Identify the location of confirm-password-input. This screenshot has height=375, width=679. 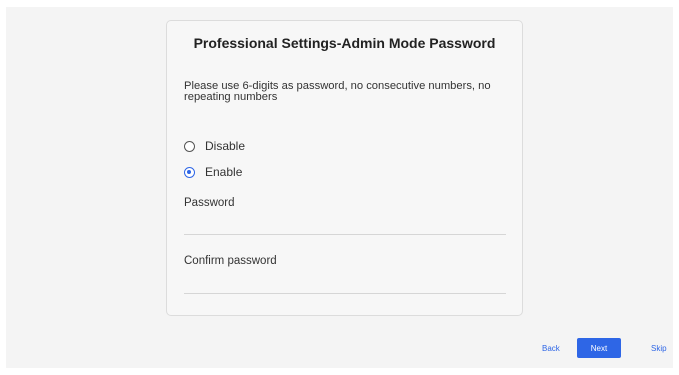
(345, 284).